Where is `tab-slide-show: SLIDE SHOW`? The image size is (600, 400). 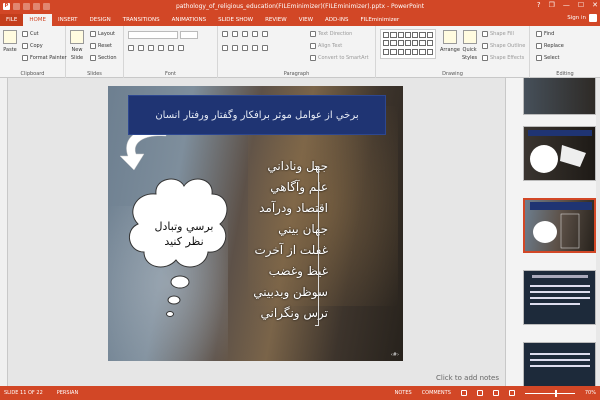 tab-slide-show: SLIDE SHOW is located at coordinates (235, 20).